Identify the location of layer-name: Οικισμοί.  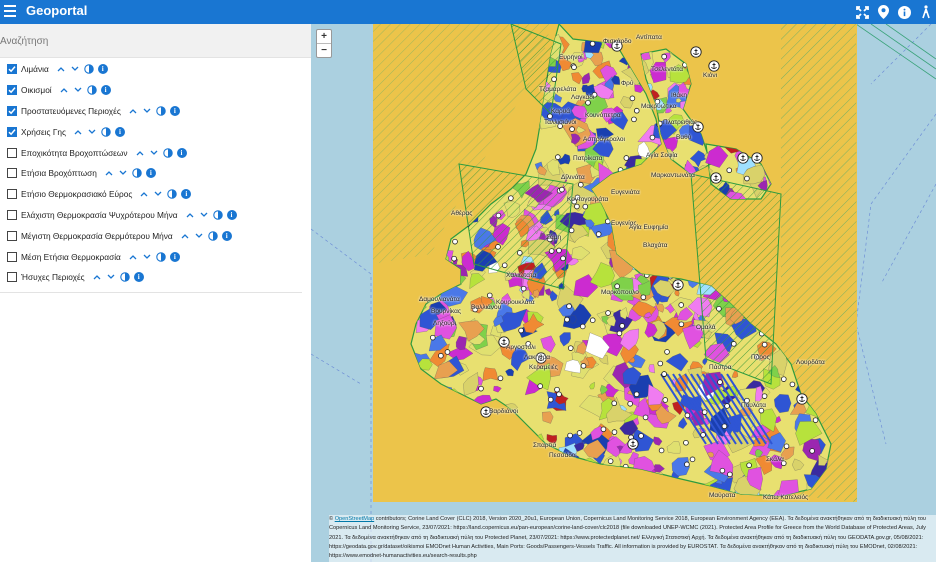
(36, 90).